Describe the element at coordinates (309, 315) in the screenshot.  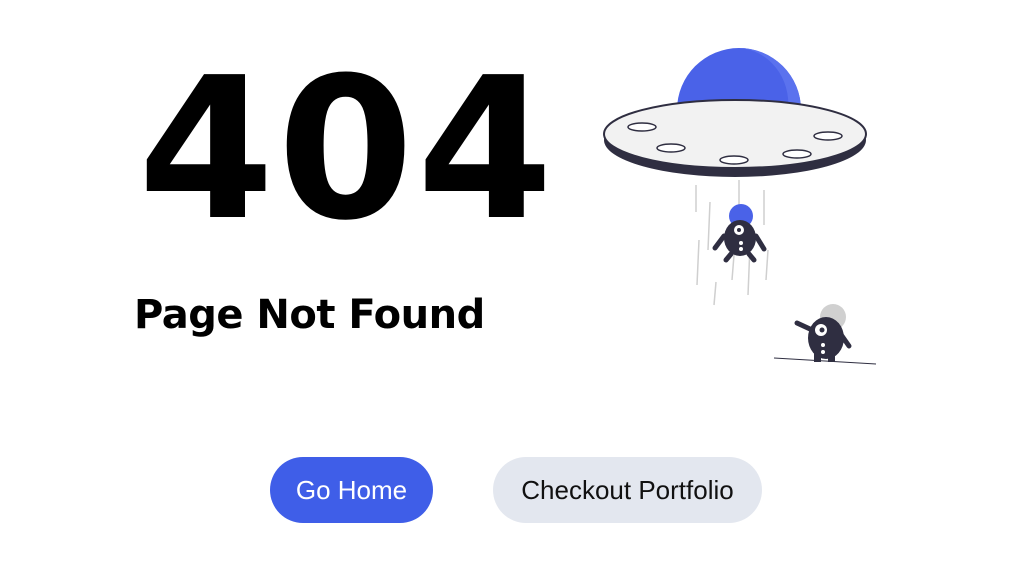
I see `page-title: Page Not Found` at that location.